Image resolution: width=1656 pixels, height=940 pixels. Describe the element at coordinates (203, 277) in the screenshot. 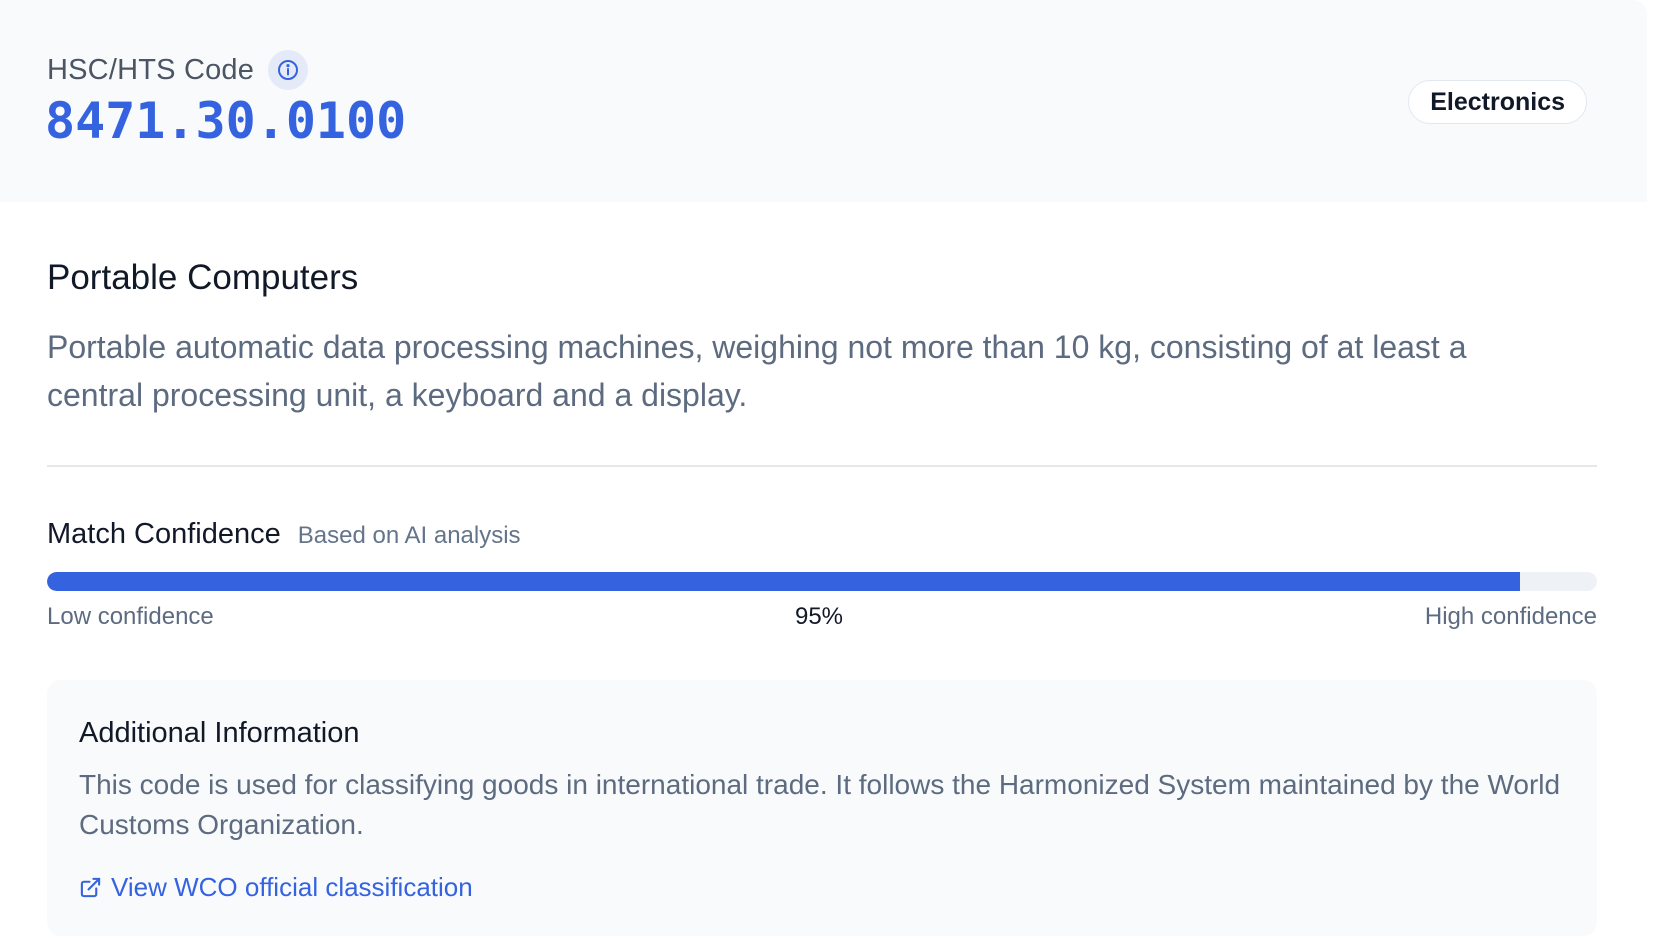

I see `product-title: Portable Computers` at that location.